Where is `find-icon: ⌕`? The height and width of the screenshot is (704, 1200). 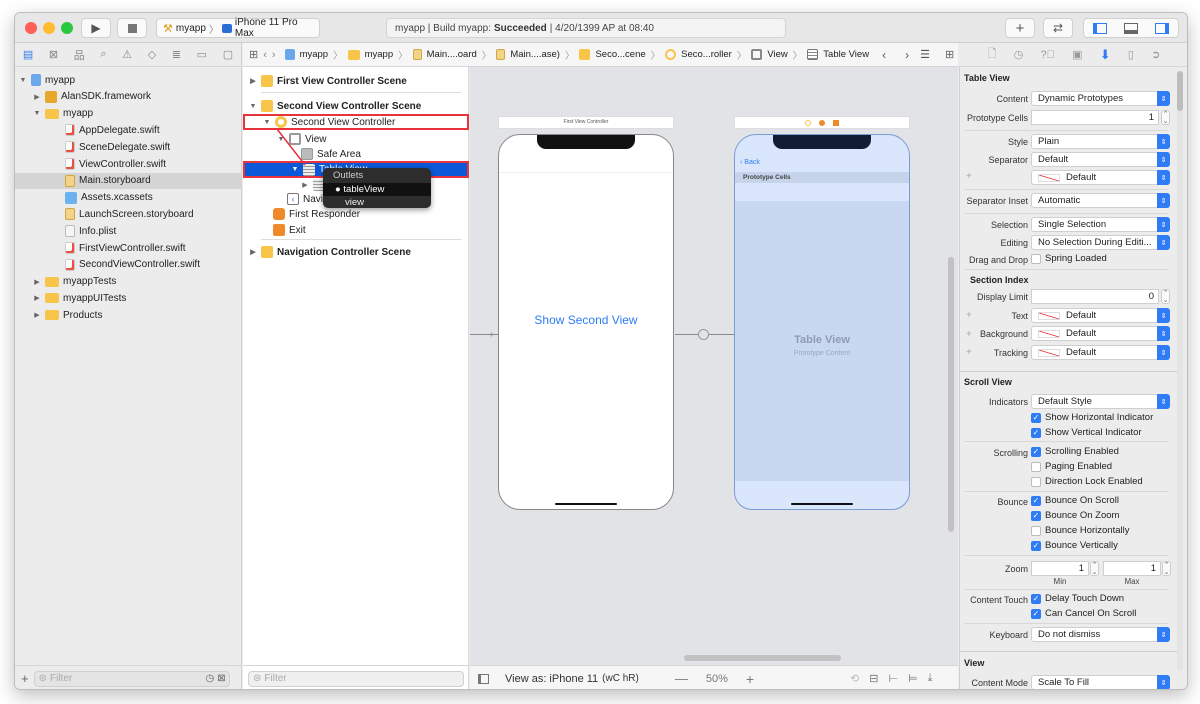 find-icon: ⌕ is located at coordinates (103, 54).